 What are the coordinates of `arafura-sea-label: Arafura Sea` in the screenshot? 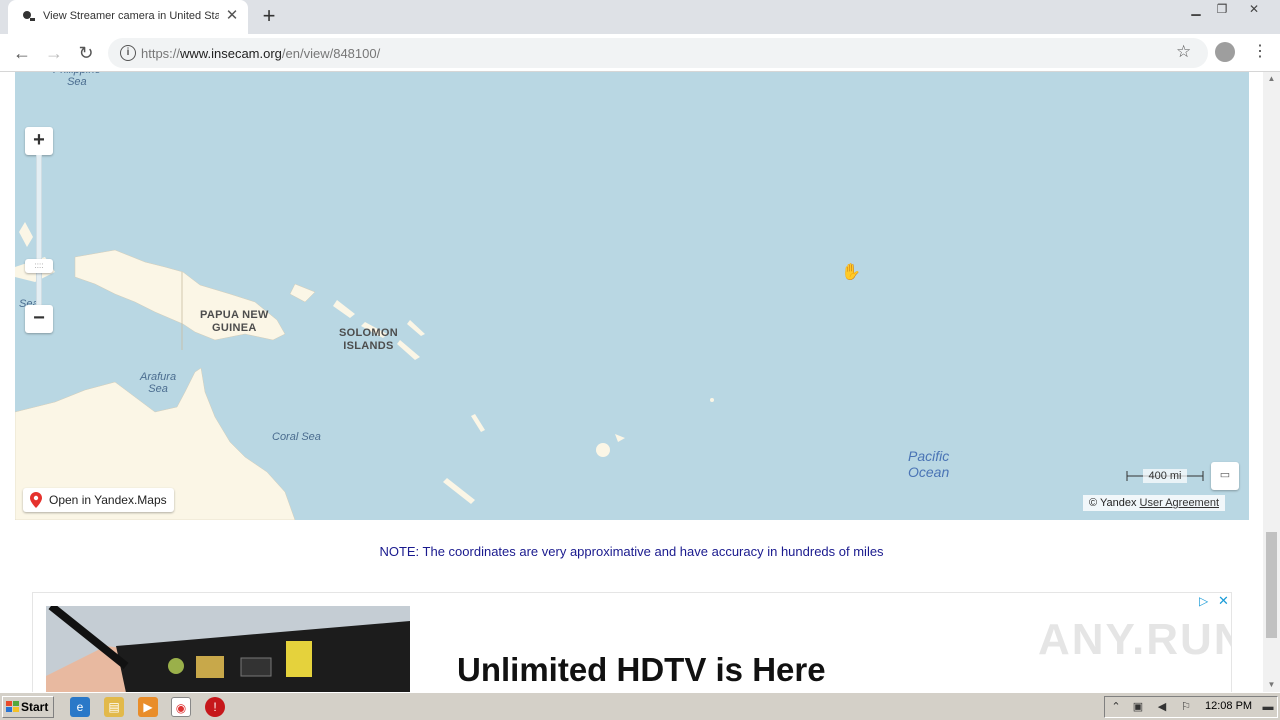 It's located at (158, 383).